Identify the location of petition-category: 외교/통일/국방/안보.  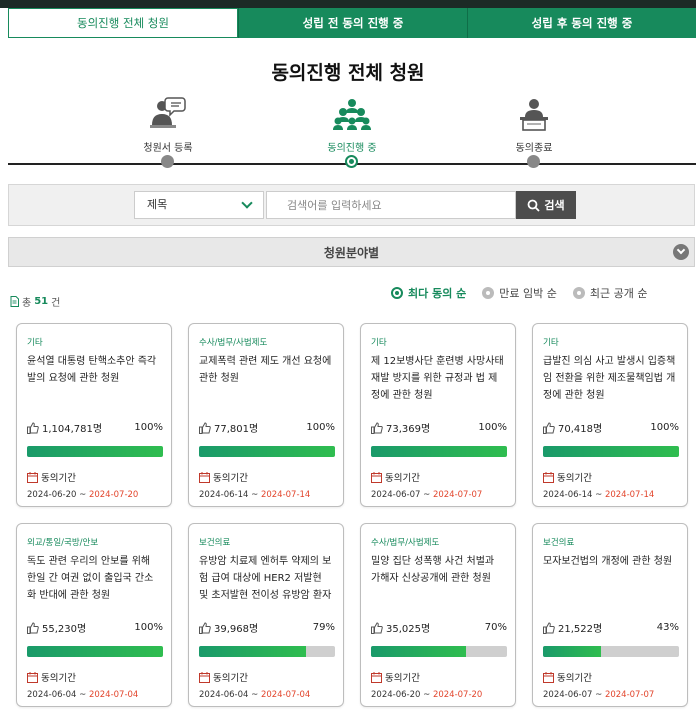
(63, 543).